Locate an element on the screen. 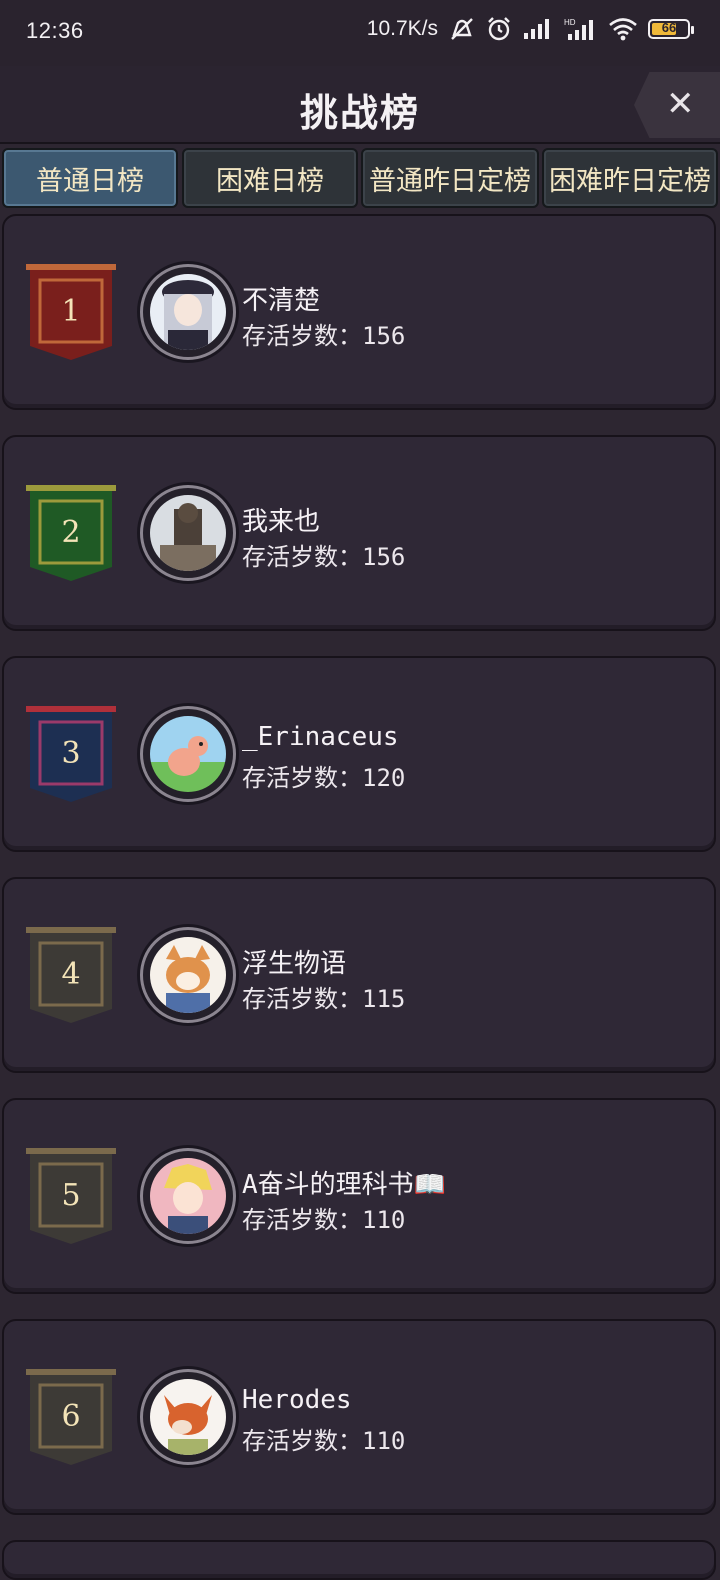 This screenshot has height=1580, width=720. player-score: 存活岁数：115 is located at coordinates (324, 999).